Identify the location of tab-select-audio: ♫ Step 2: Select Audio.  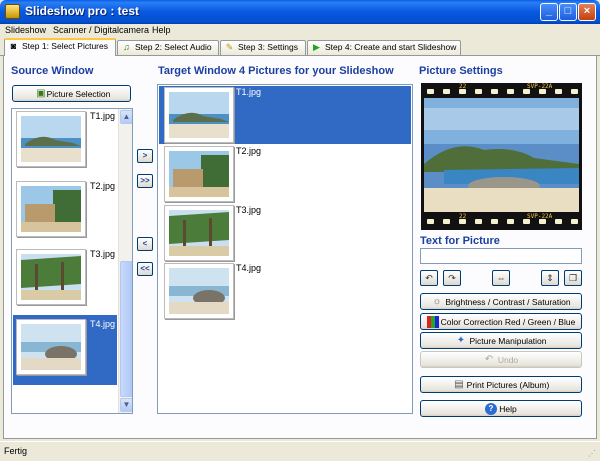
(168, 47).